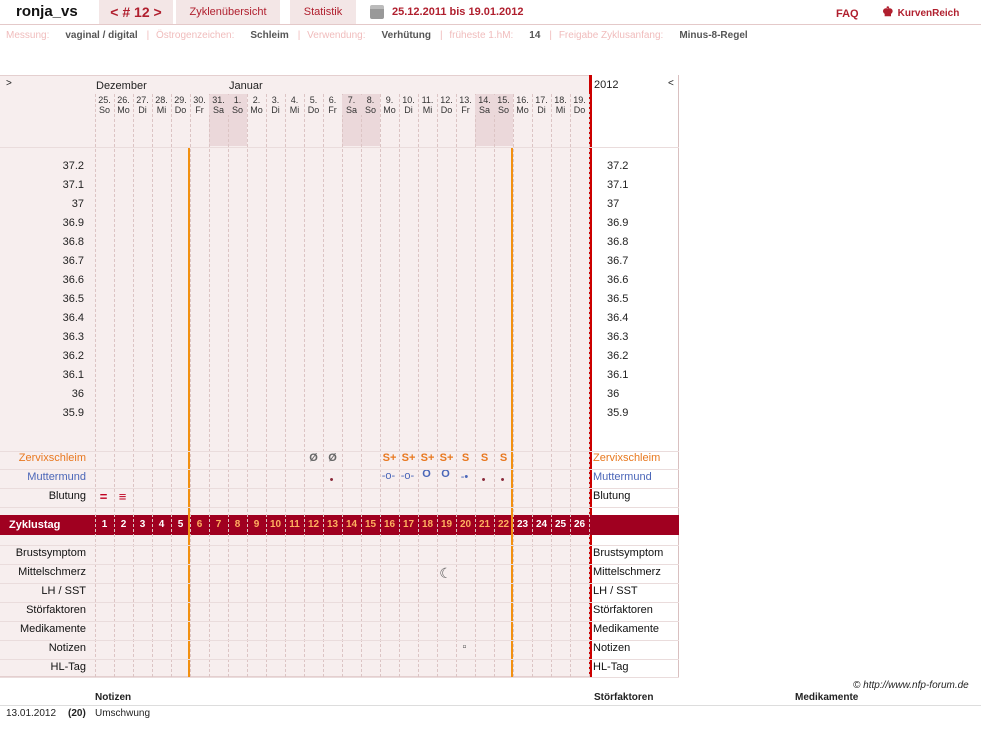 This screenshot has width=981, height=737. What do you see at coordinates (503, 100) in the screenshot?
I see `day-date: 15.` at bounding box center [503, 100].